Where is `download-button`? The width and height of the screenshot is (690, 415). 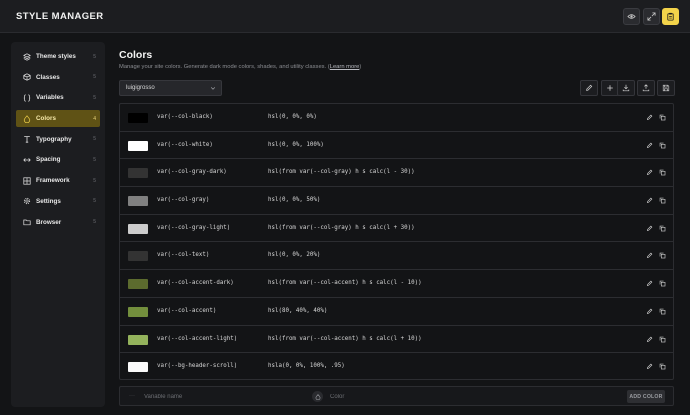 download-button is located at coordinates (626, 88).